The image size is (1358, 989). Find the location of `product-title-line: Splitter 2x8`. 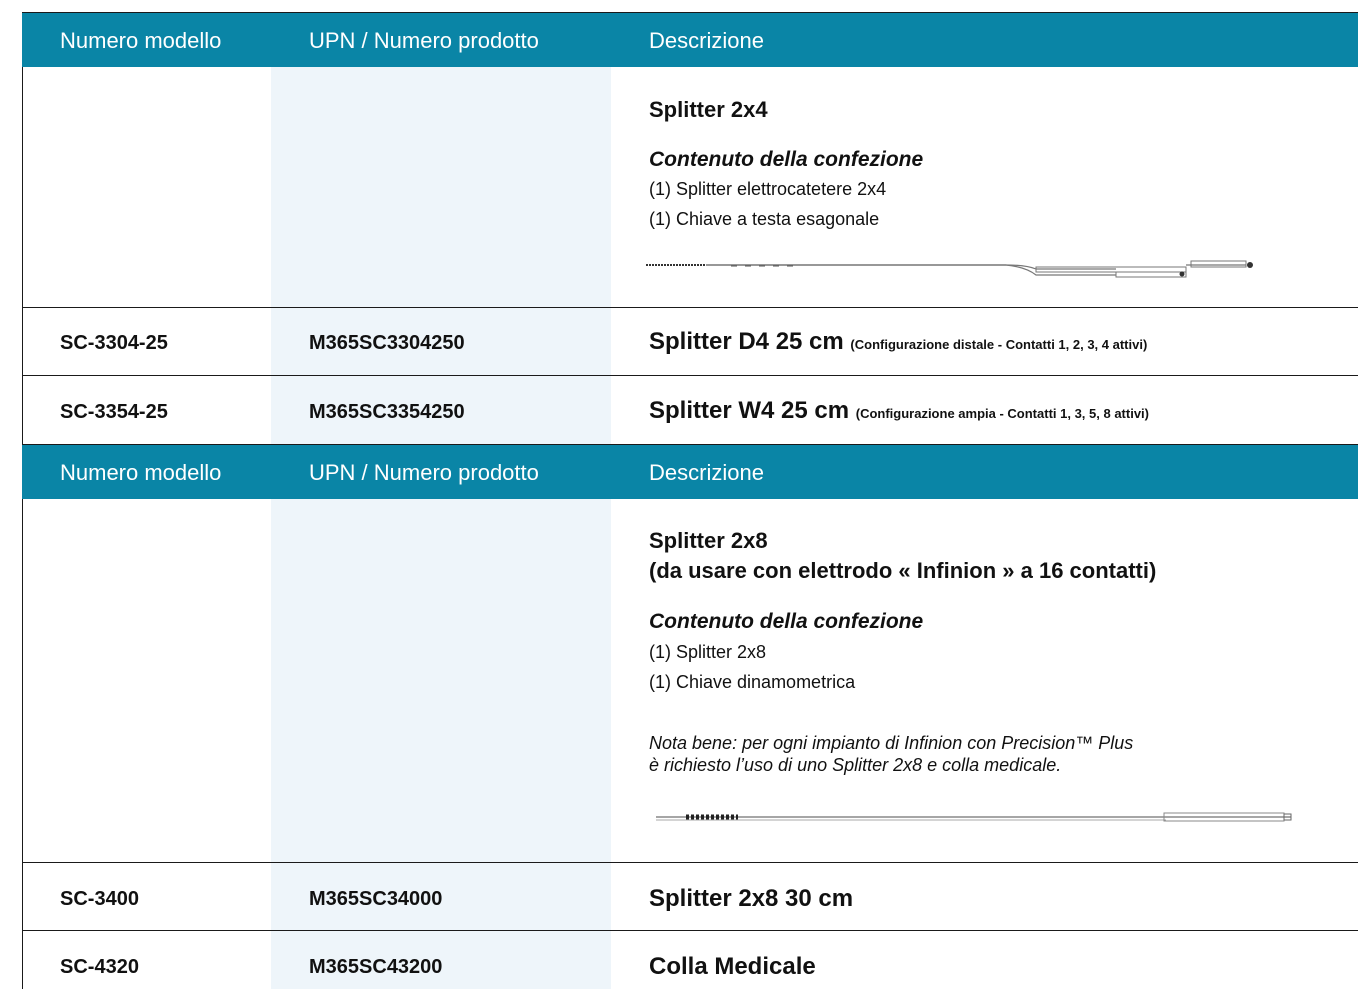

product-title-line: Splitter 2x8 is located at coordinates (708, 540).